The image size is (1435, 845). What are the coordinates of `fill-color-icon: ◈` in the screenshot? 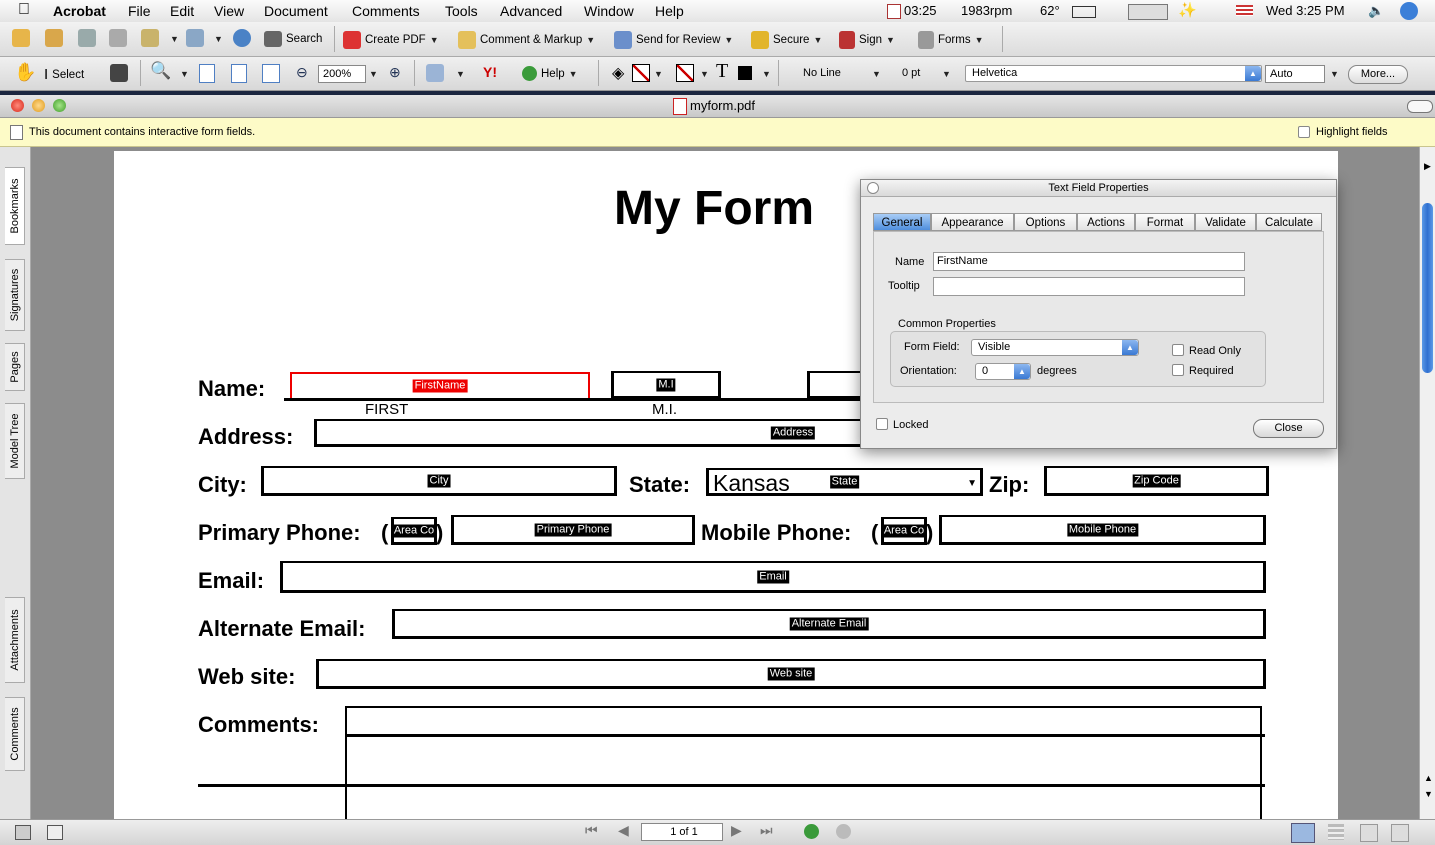 It's located at (618, 73).